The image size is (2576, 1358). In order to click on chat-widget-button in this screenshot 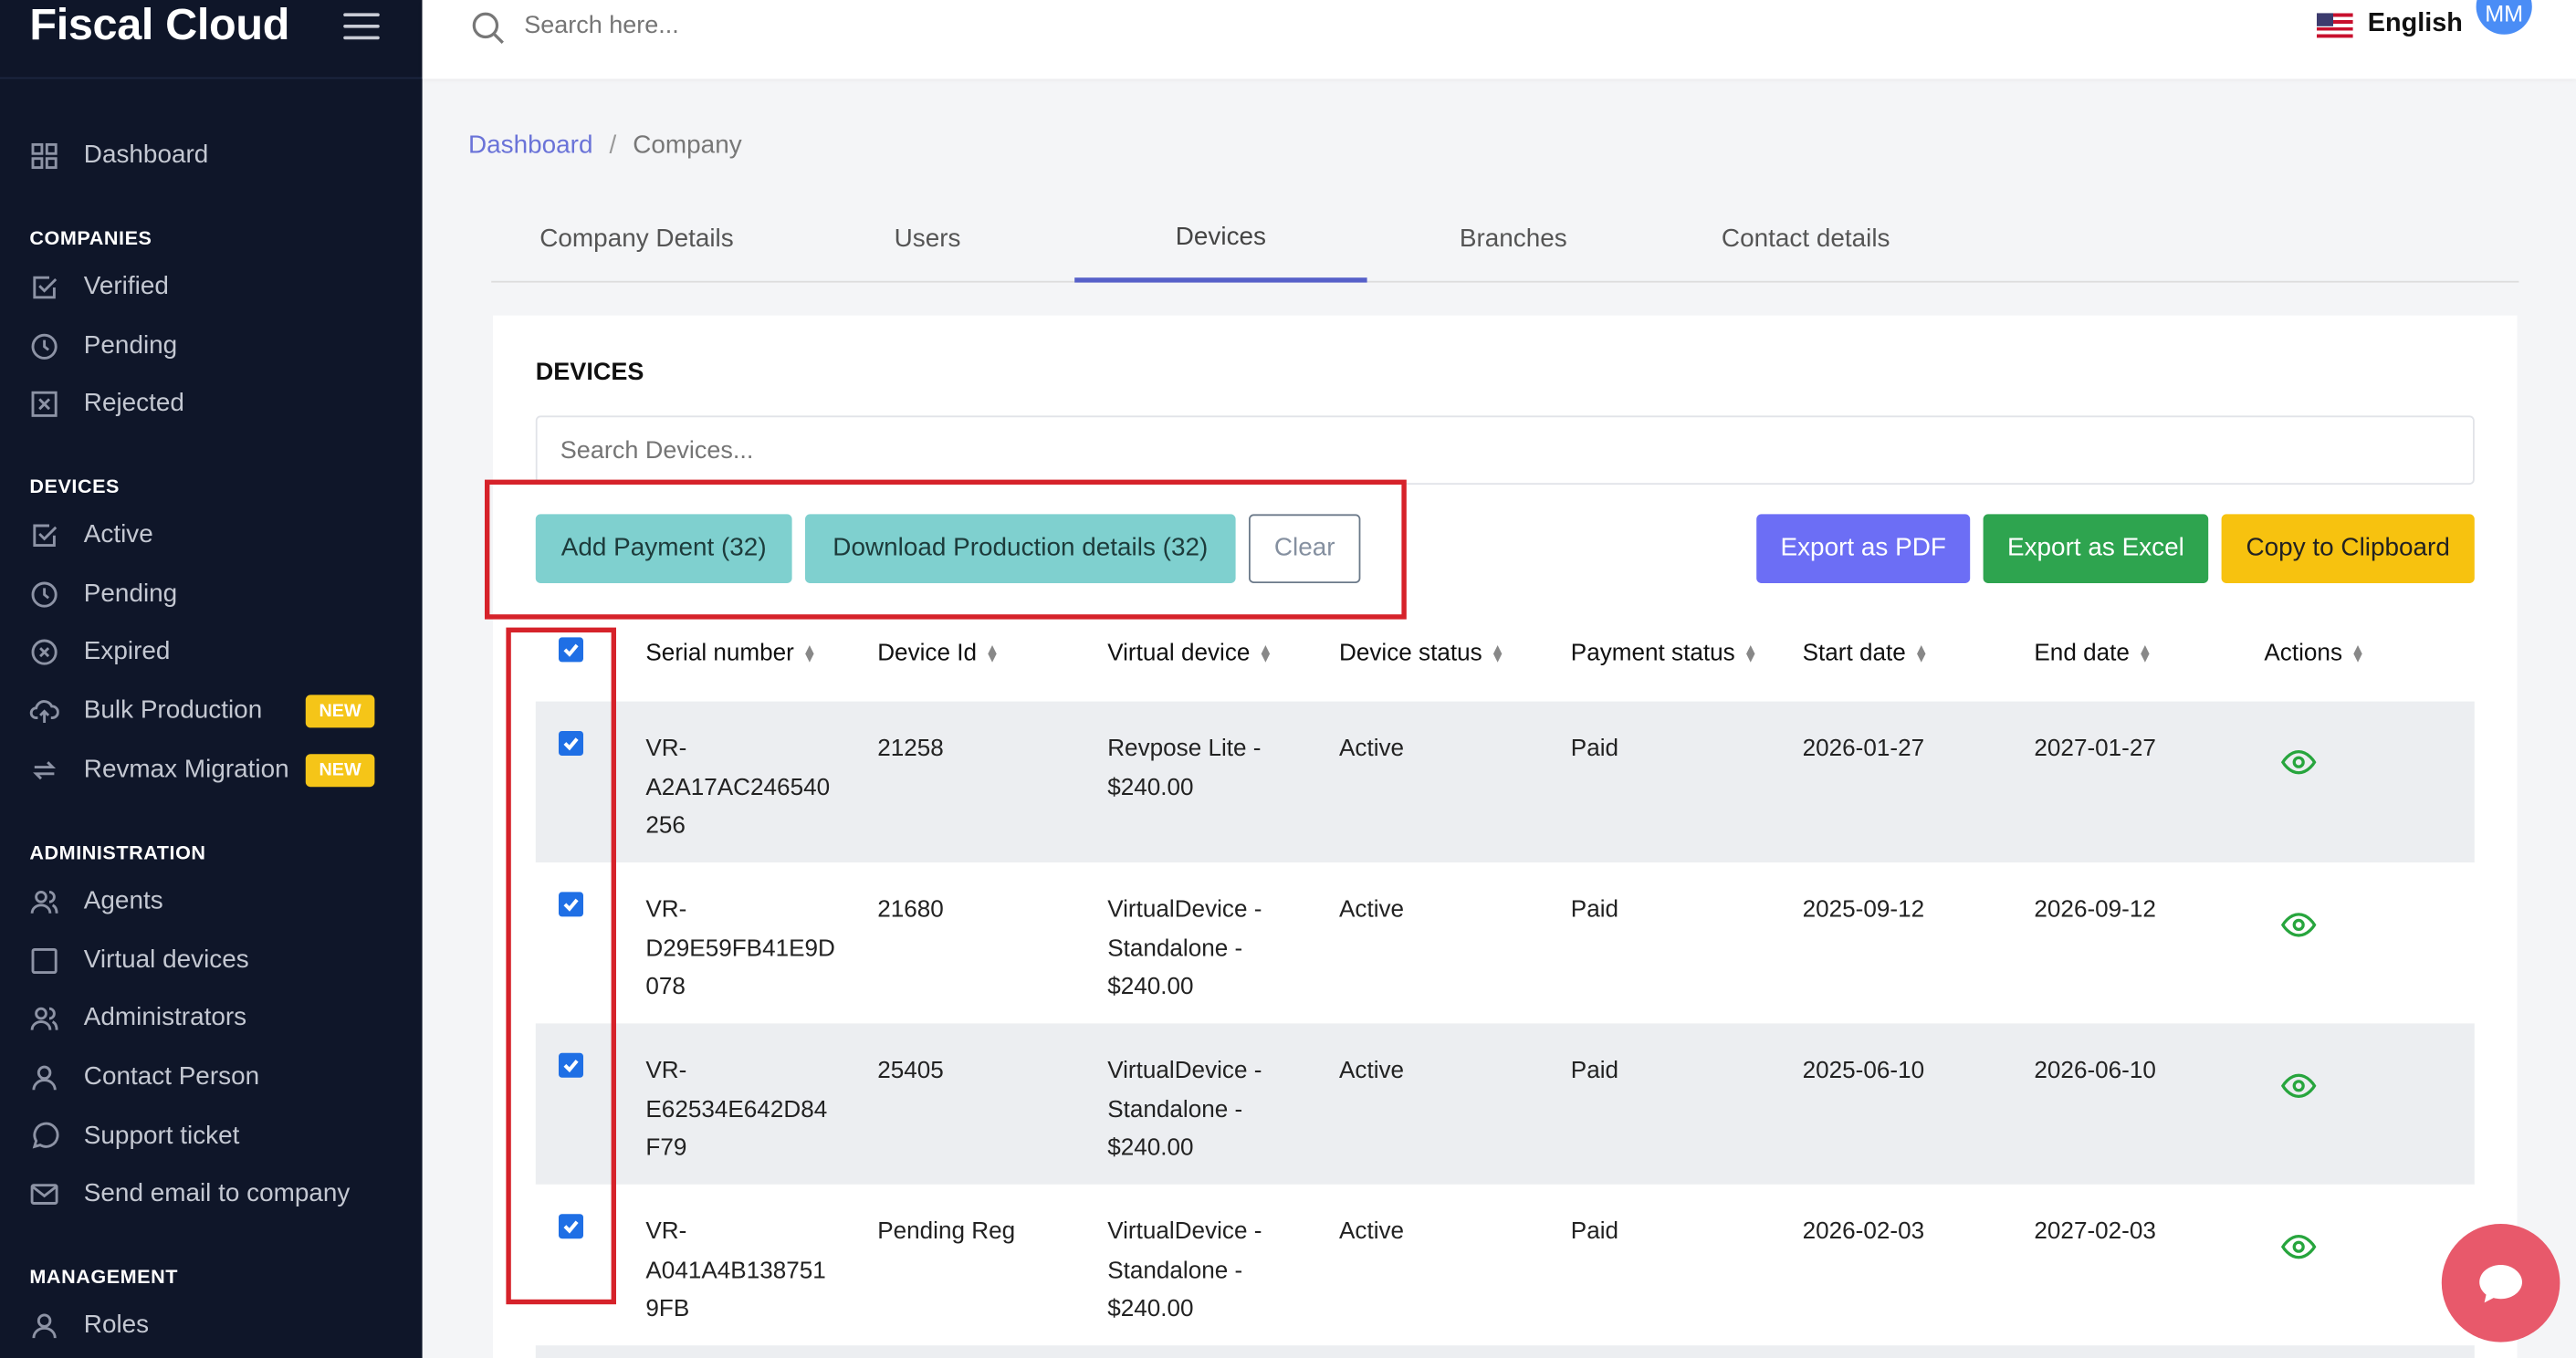, I will do `click(2500, 1283)`.